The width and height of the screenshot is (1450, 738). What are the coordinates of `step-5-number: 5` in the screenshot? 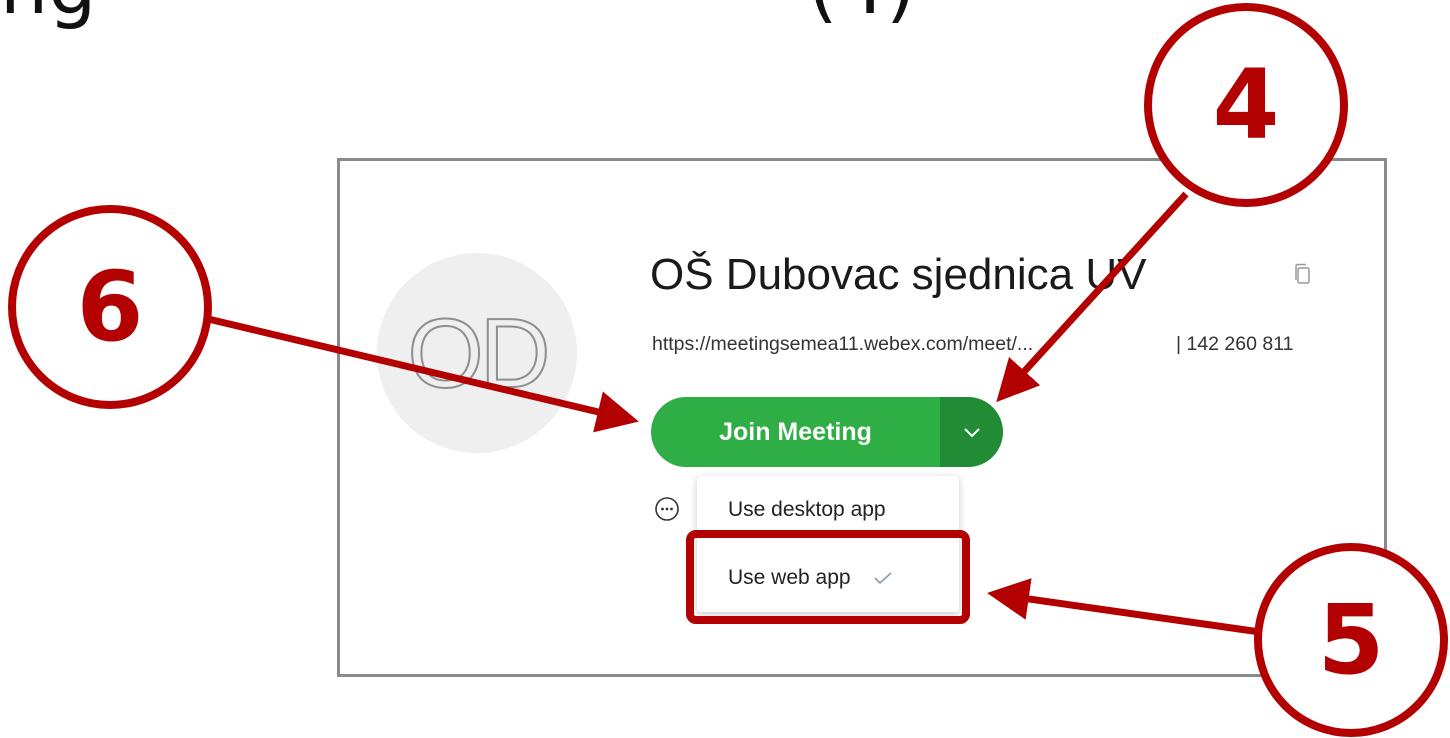 It's located at (1351, 640).